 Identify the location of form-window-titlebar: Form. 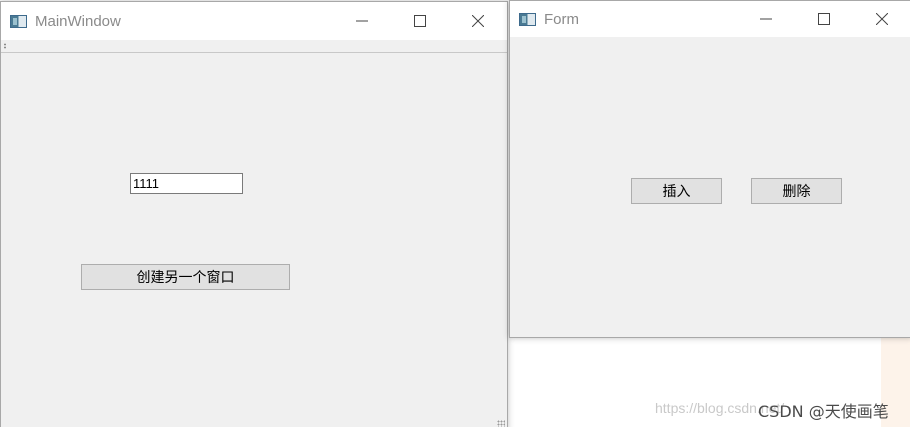
(710, 19).